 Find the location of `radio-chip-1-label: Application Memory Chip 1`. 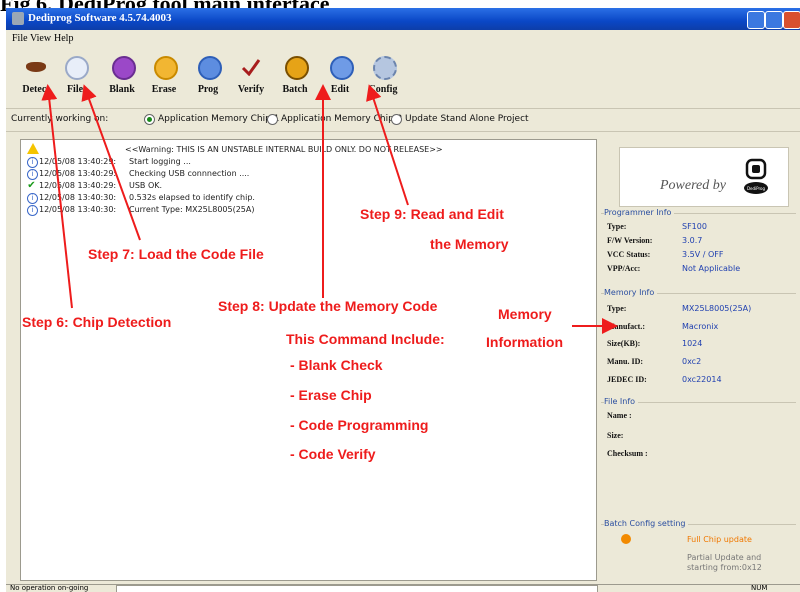

radio-chip-1-label: Application Memory Chip 1 is located at coordinates (219, 119).